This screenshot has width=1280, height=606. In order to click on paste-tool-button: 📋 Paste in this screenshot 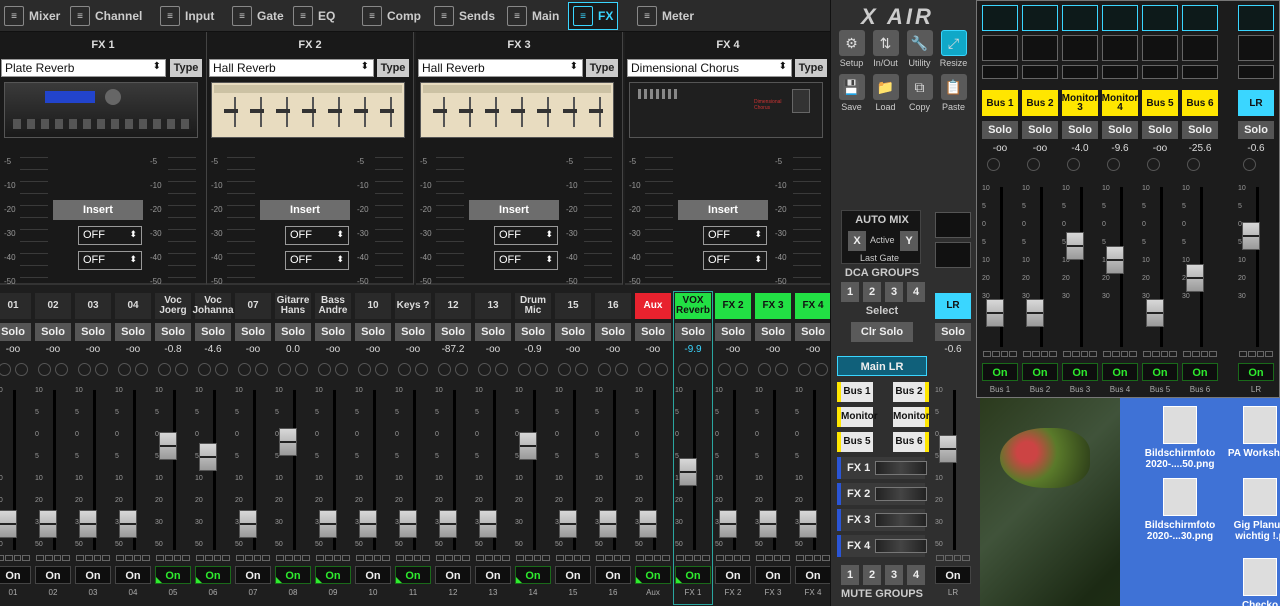, I will do `click(953, 93)`.